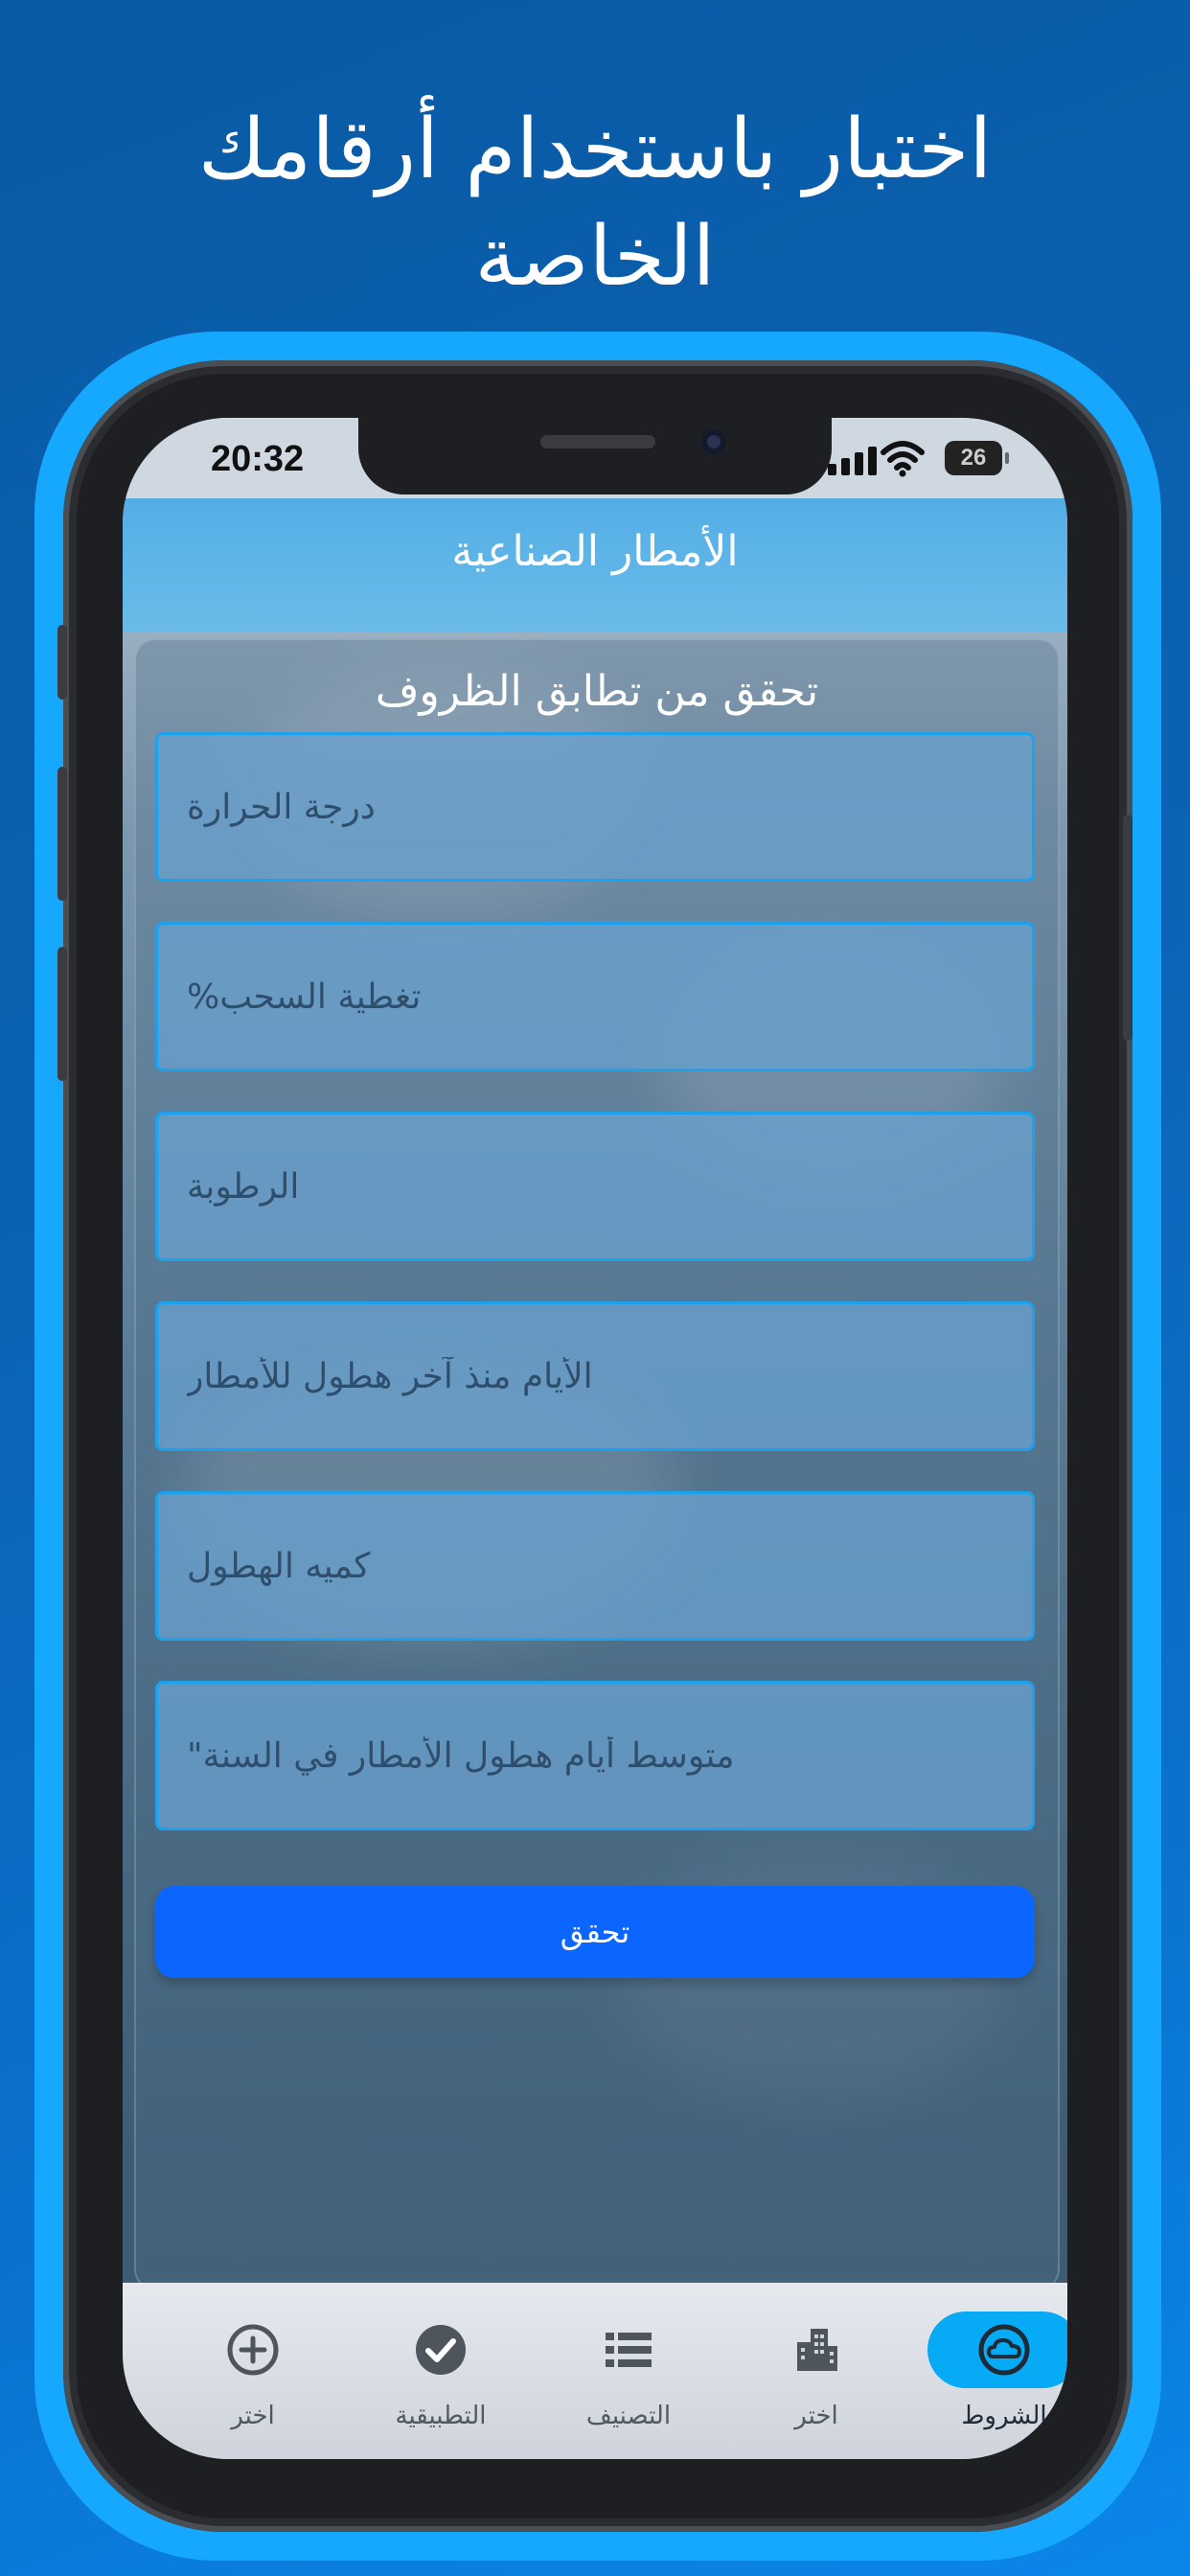 The height and width of the screenshot is (2576, 1190). I want to click on tab-conditions: الشروط, so click(992, 2364).